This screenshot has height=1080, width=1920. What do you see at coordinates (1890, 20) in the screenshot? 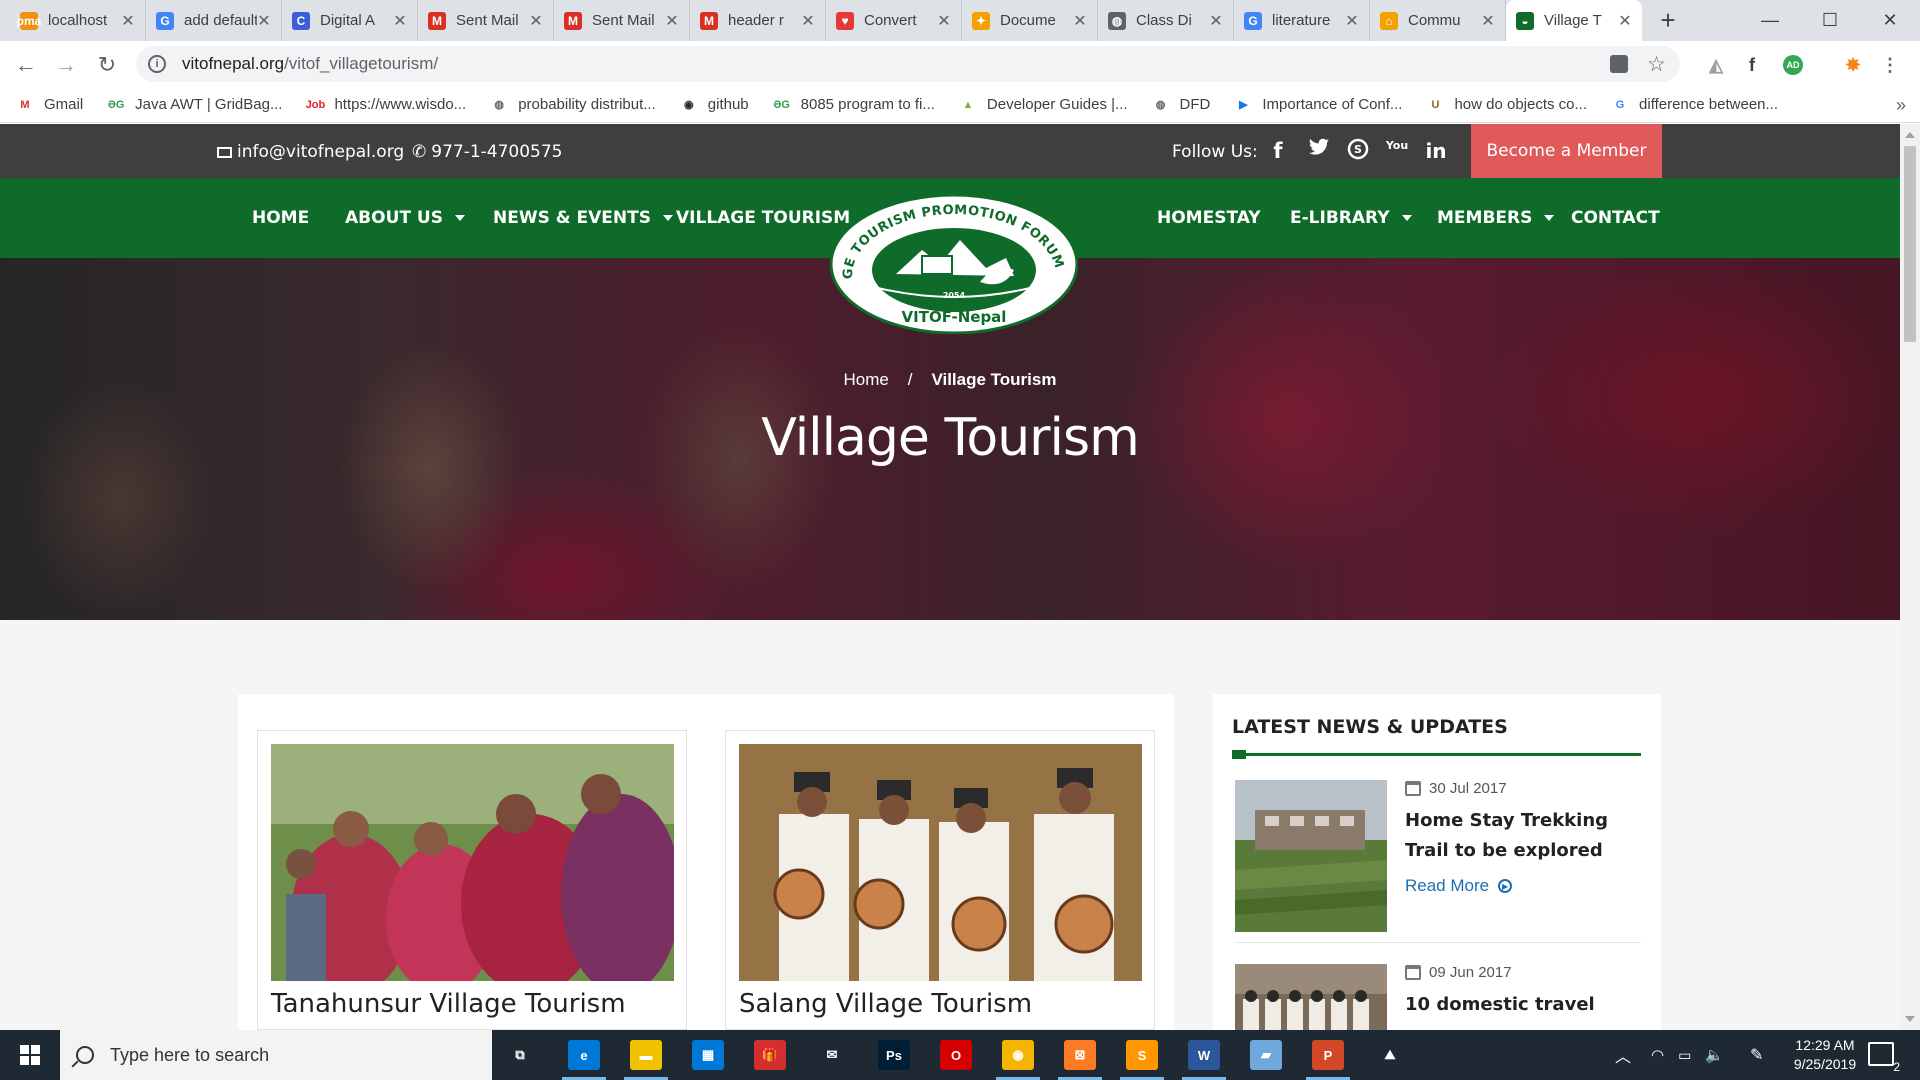
I see `close-window-button: ✕` at bounding box center [1890, 20].